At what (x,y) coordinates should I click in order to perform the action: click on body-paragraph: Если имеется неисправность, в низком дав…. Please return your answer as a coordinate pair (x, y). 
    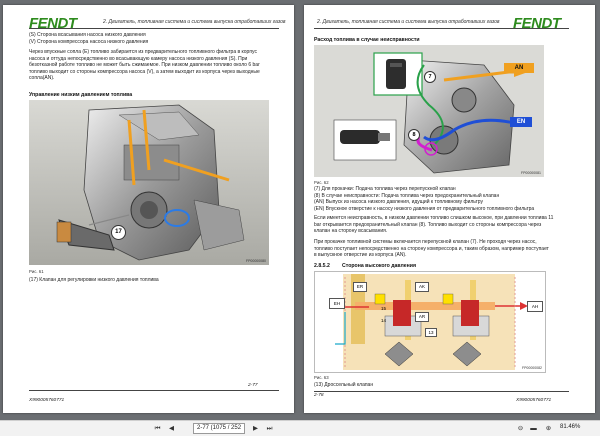
    Looking at the image, I should click on (449, 225).